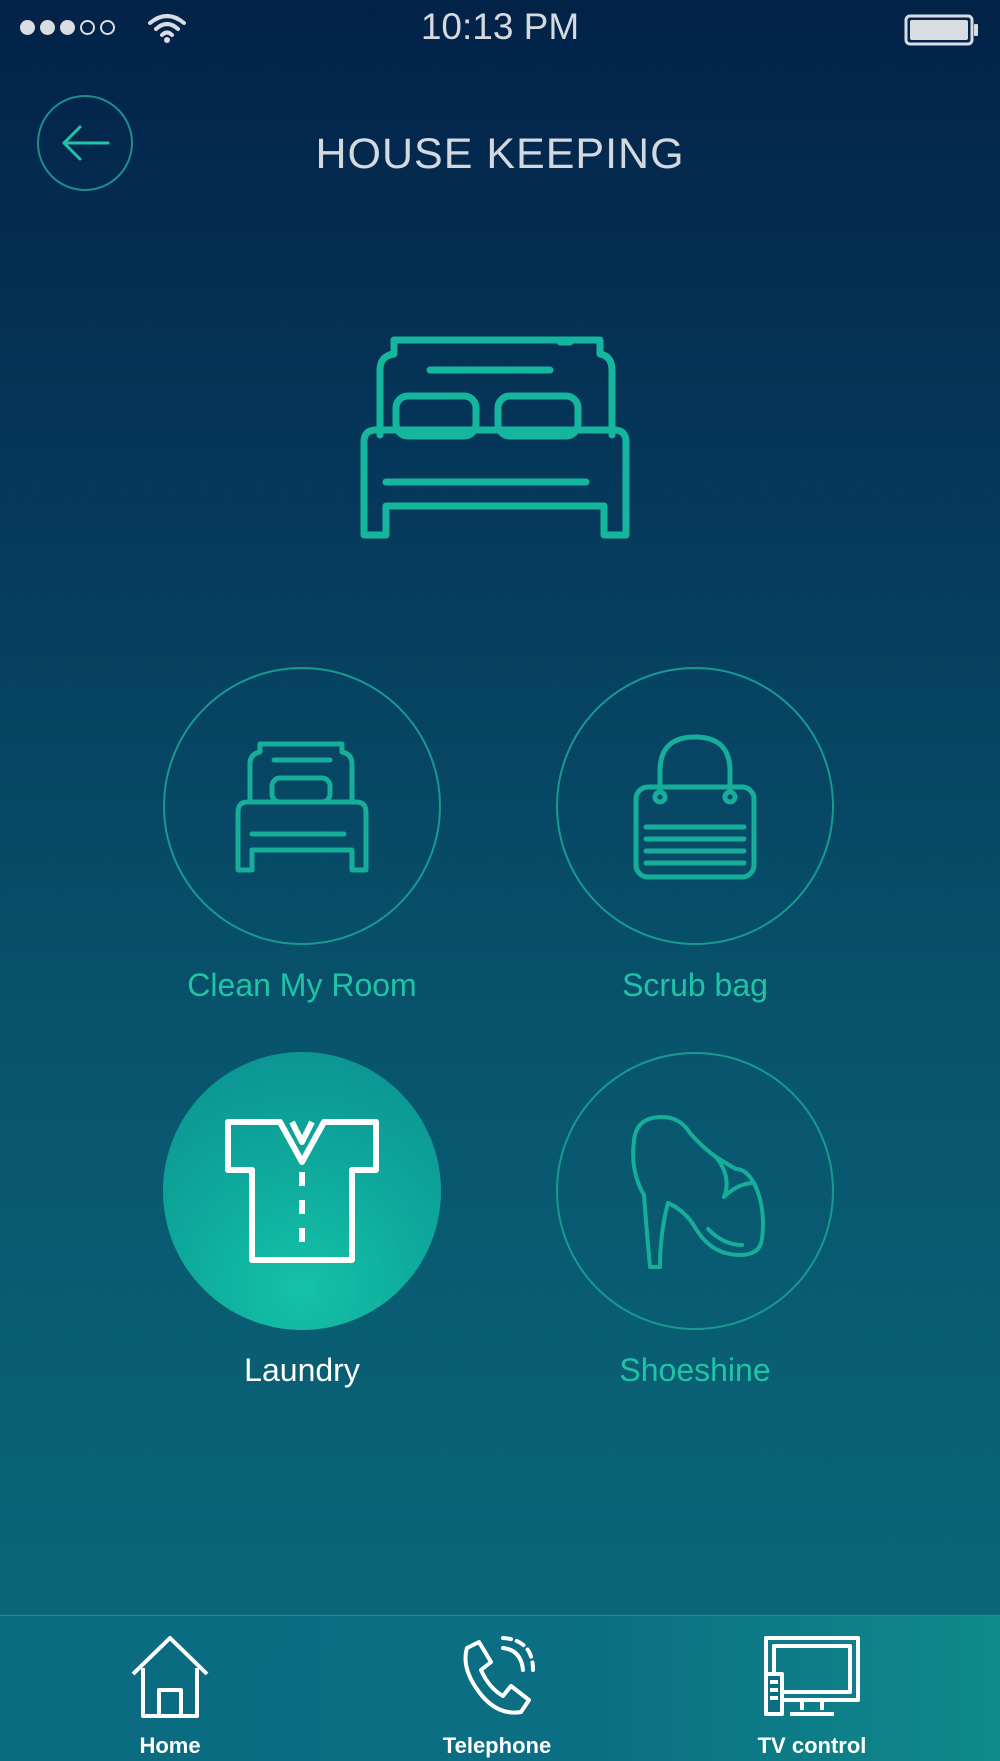 This screenshot has width=1000, height=1761. What do you see at coordinates (497, 1745) in the screenshot?
I see `tab-label: Telephone` at bounding box center [497, 1745].